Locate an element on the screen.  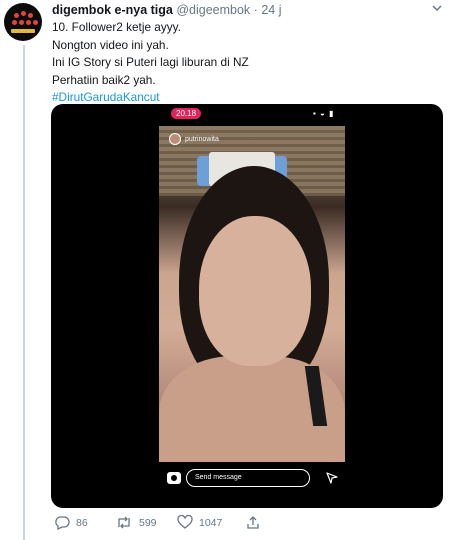
retweet-count: 599 is located at coordinates (148, 522).